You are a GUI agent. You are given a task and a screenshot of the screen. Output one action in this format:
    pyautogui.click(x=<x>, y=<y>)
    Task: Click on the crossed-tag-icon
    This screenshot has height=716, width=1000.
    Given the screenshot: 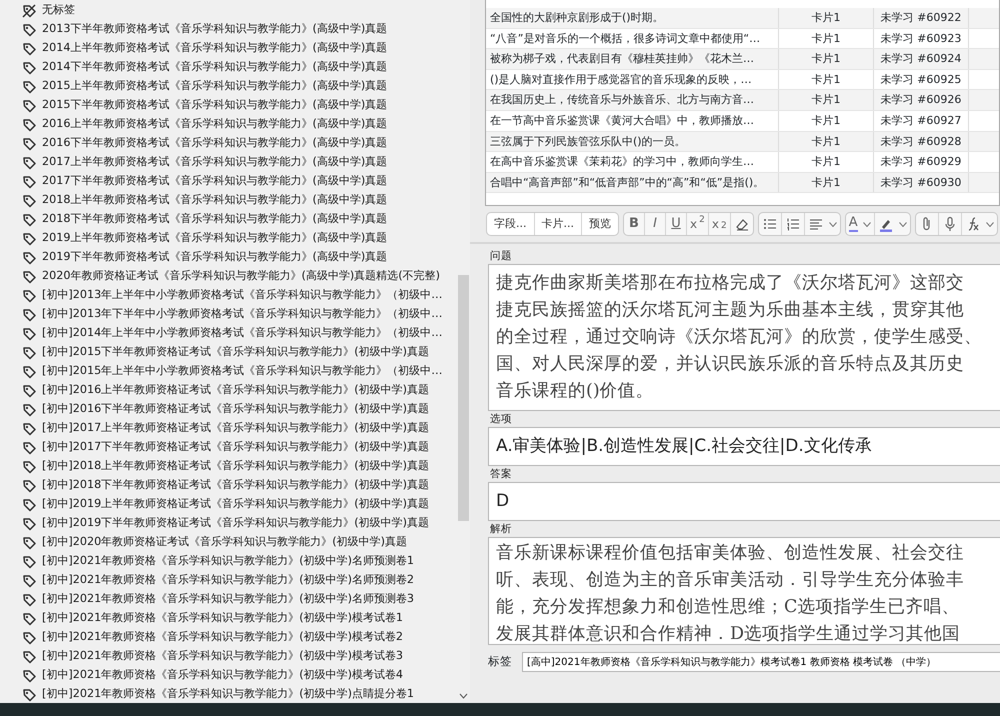 What is the action you would take?
    pyautogui.click(x=29, y=11)
    